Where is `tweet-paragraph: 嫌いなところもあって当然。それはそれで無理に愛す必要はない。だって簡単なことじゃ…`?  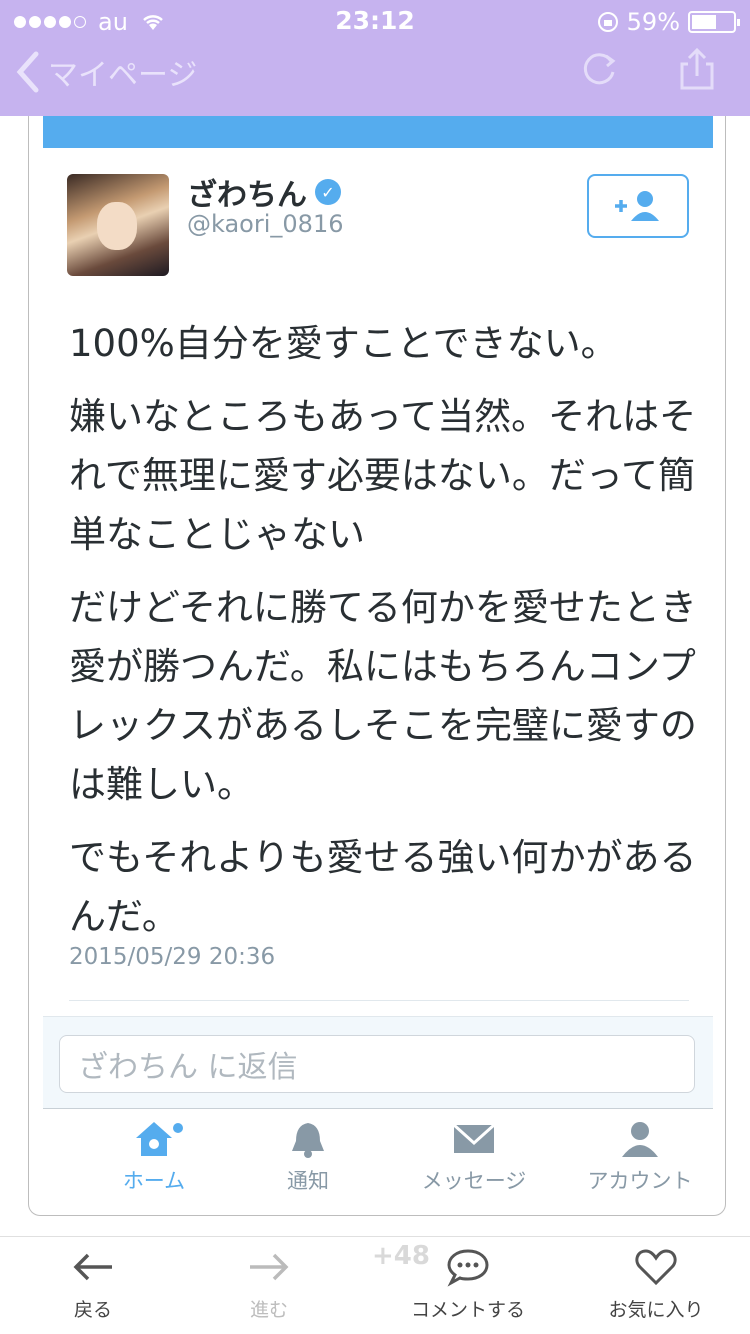
tweet-paragraph: 嫌いなところもあって当然。それはそれで無理に愛す必要はない。だって簡単なことじゃ… is located at coordinates (383, 475).